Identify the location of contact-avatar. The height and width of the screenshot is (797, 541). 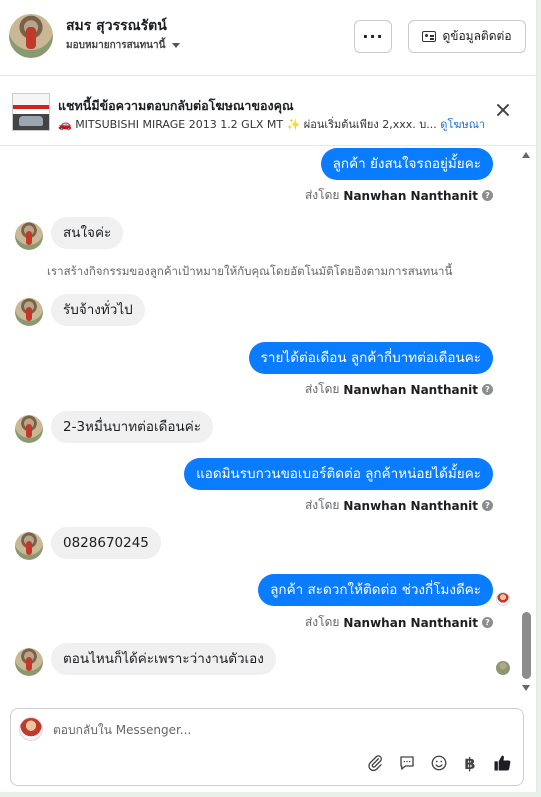
(31, 36).